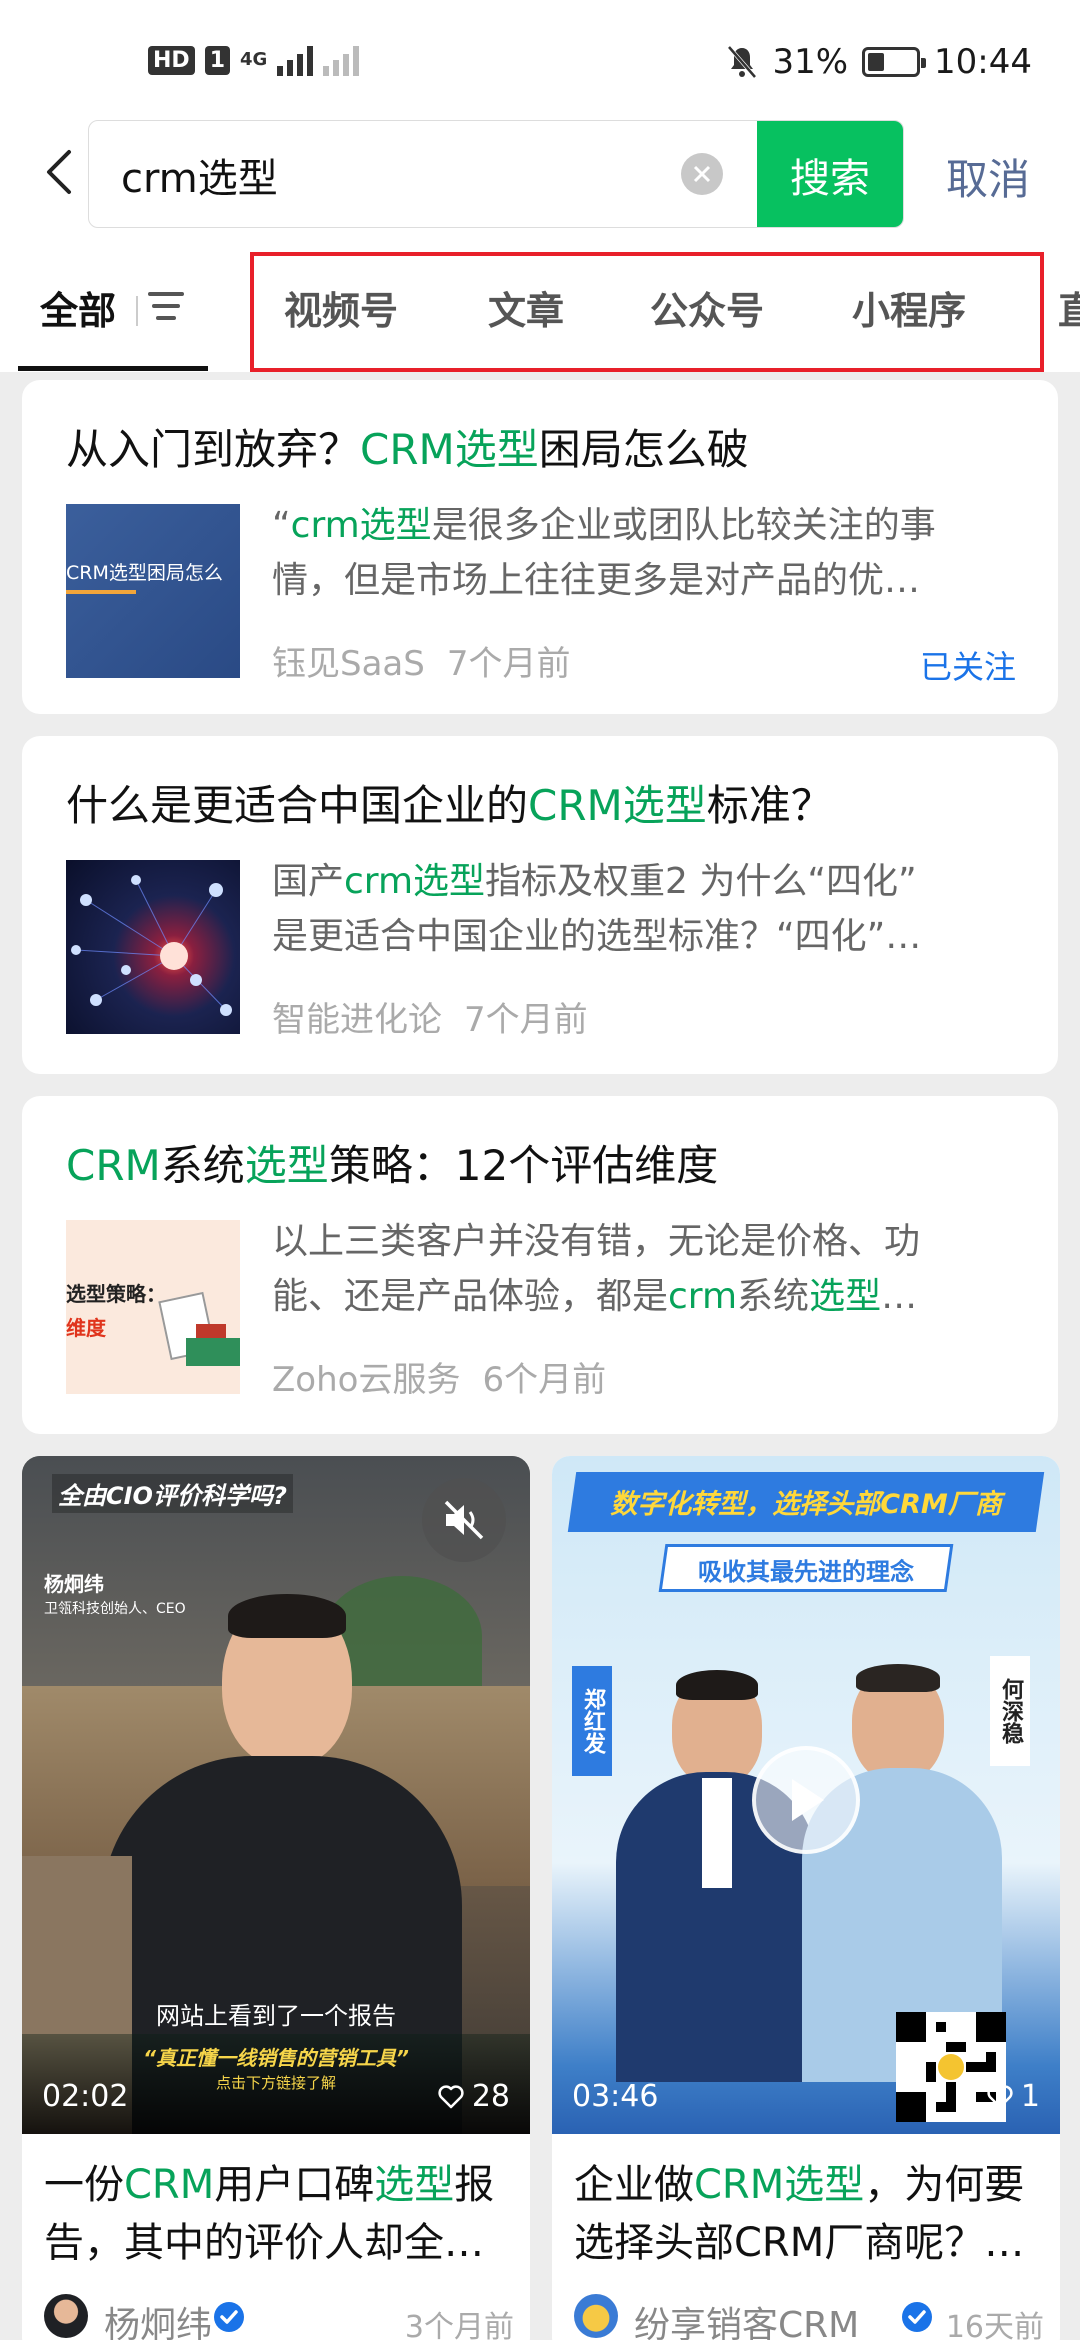 The height and width of the screenshot is (2340, 1080). I want to click on hd-indicator: HD, so click(171, 60).